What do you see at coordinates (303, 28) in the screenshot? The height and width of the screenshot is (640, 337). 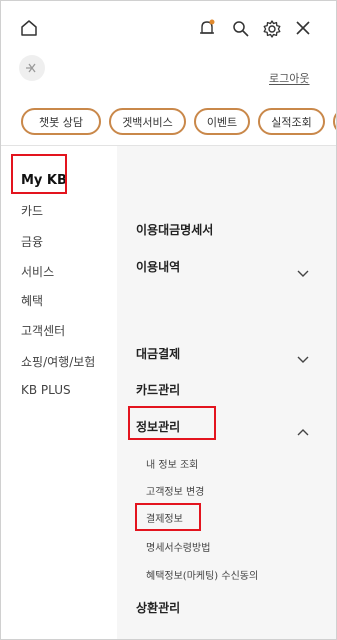 I see `close-icon` at bounding box center [303, 28].